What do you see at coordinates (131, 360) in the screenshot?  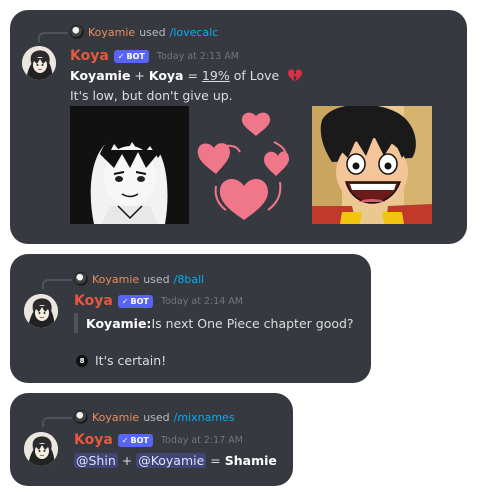 I see `answer-text: It's certain!` at bounding box center [131, 360].